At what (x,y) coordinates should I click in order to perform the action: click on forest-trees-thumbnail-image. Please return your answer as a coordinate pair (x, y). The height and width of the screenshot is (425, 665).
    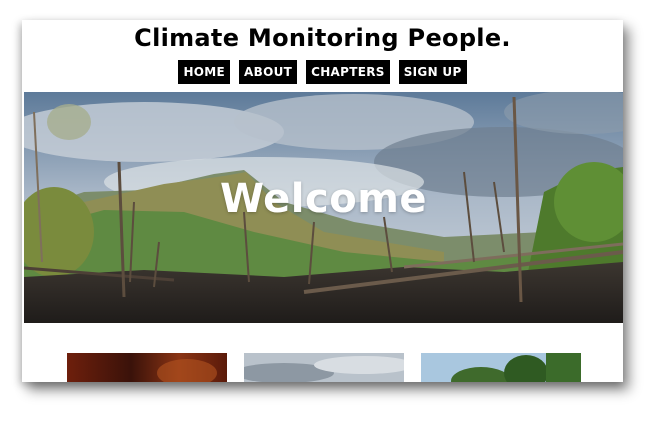
    Looking at the image, I should click on (501, 367).